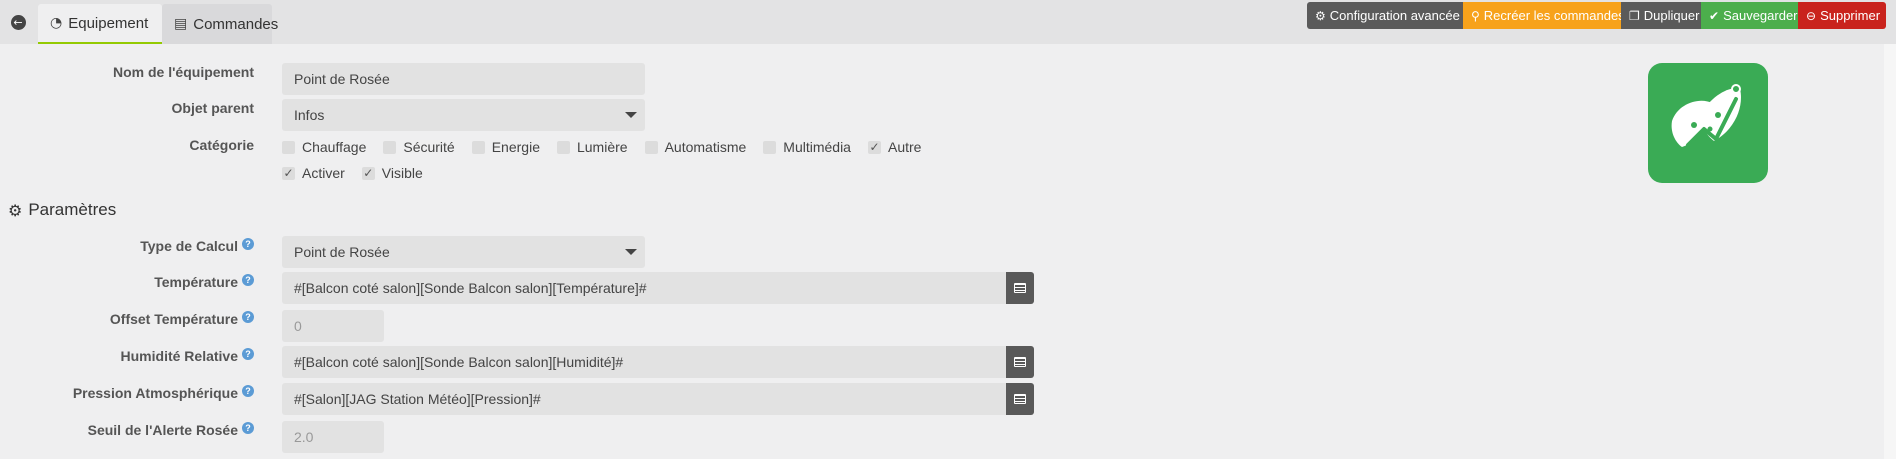 The height and width of the screenshot is (459, 1896). What do you see at coordinates (155, 393) in the screenshot?
I see `pressure-label-text: Pression Atmosphérique` at bounding box center [155, 393].